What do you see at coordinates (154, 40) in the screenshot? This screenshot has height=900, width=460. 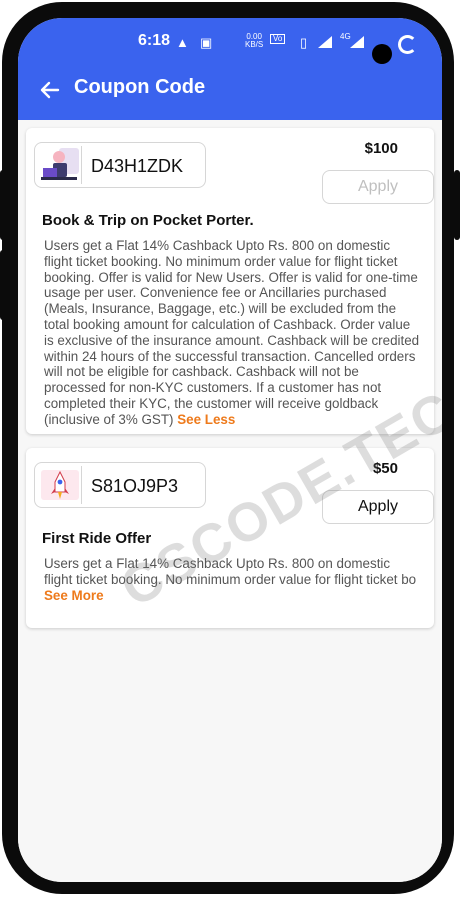 I see `status-time: 6:18` at bounding box center [154, 40].